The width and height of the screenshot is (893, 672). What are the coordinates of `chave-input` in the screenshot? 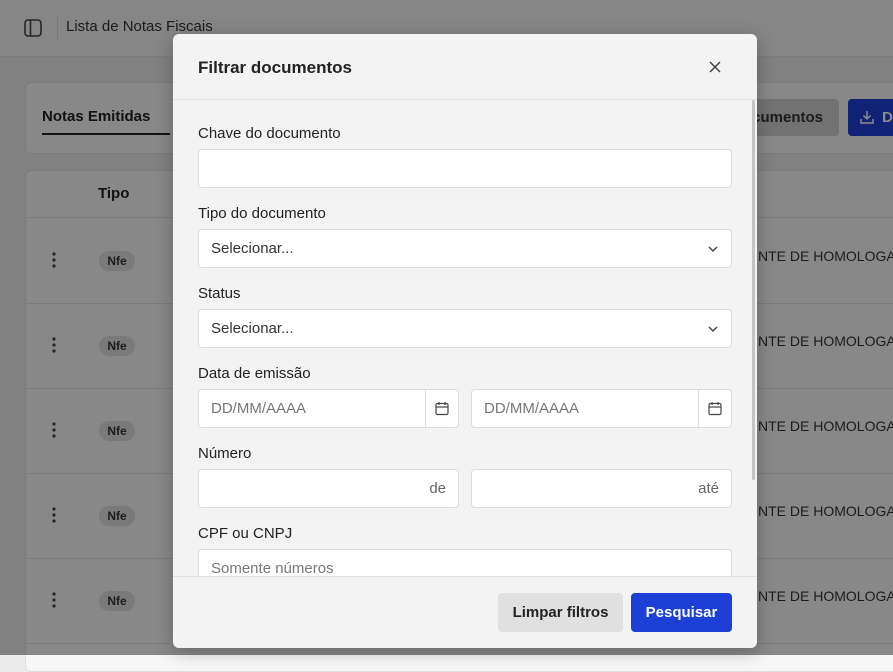 It's located at (465, 168).